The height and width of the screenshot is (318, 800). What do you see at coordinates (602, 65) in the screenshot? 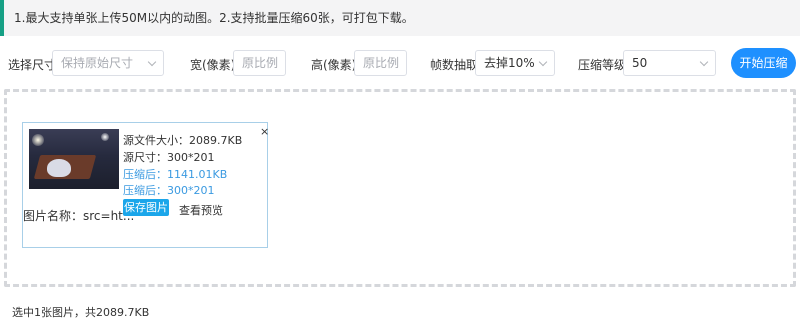
I see `level-label: 压缩等级` at bounding box center [602, 65].